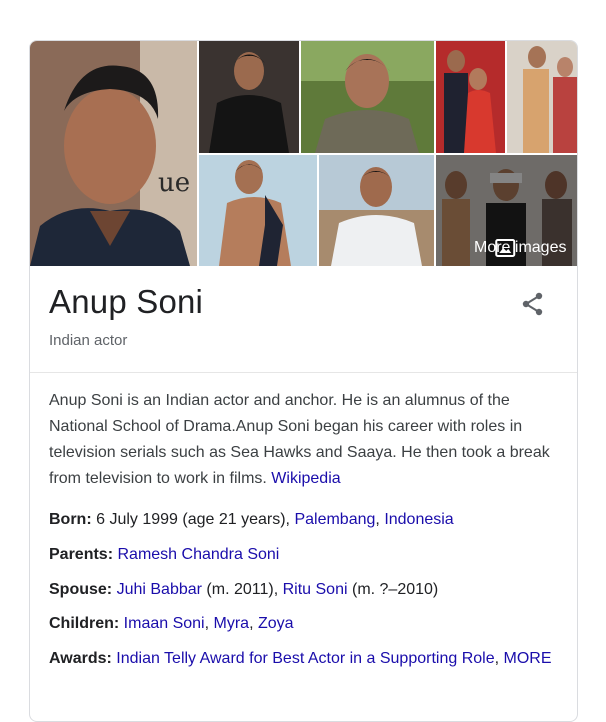 The width and height of the screenshot is (606, 722). What do you see at coordinates (159, 589) in the screenshot?
I see `spouse-link-1: Juhi Babbar` at bounding box center [159, 589].